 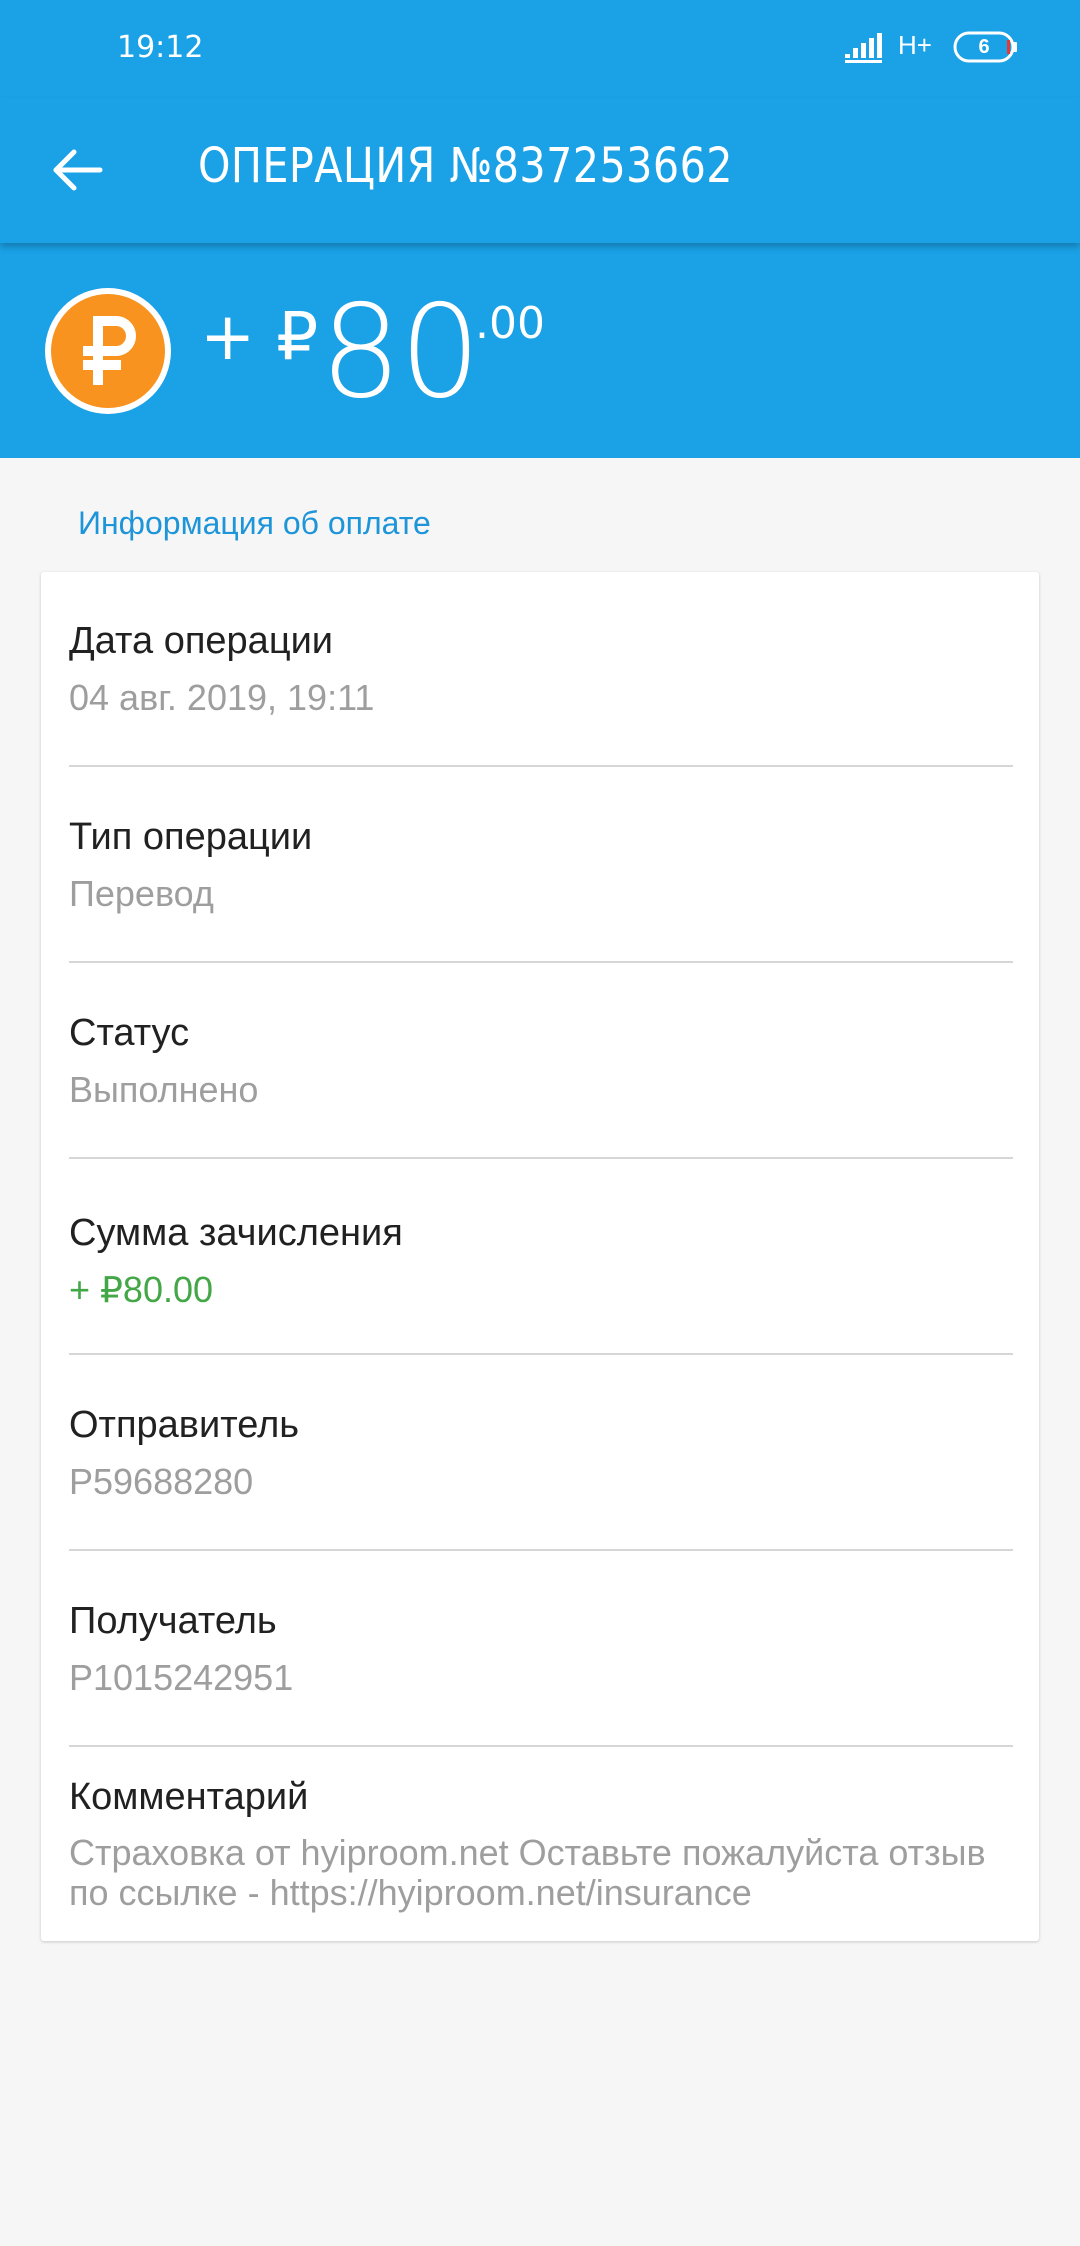 I want to click on toolbar: ОПЕРАЦИЯ №837253662, so click(x=540, y=170).